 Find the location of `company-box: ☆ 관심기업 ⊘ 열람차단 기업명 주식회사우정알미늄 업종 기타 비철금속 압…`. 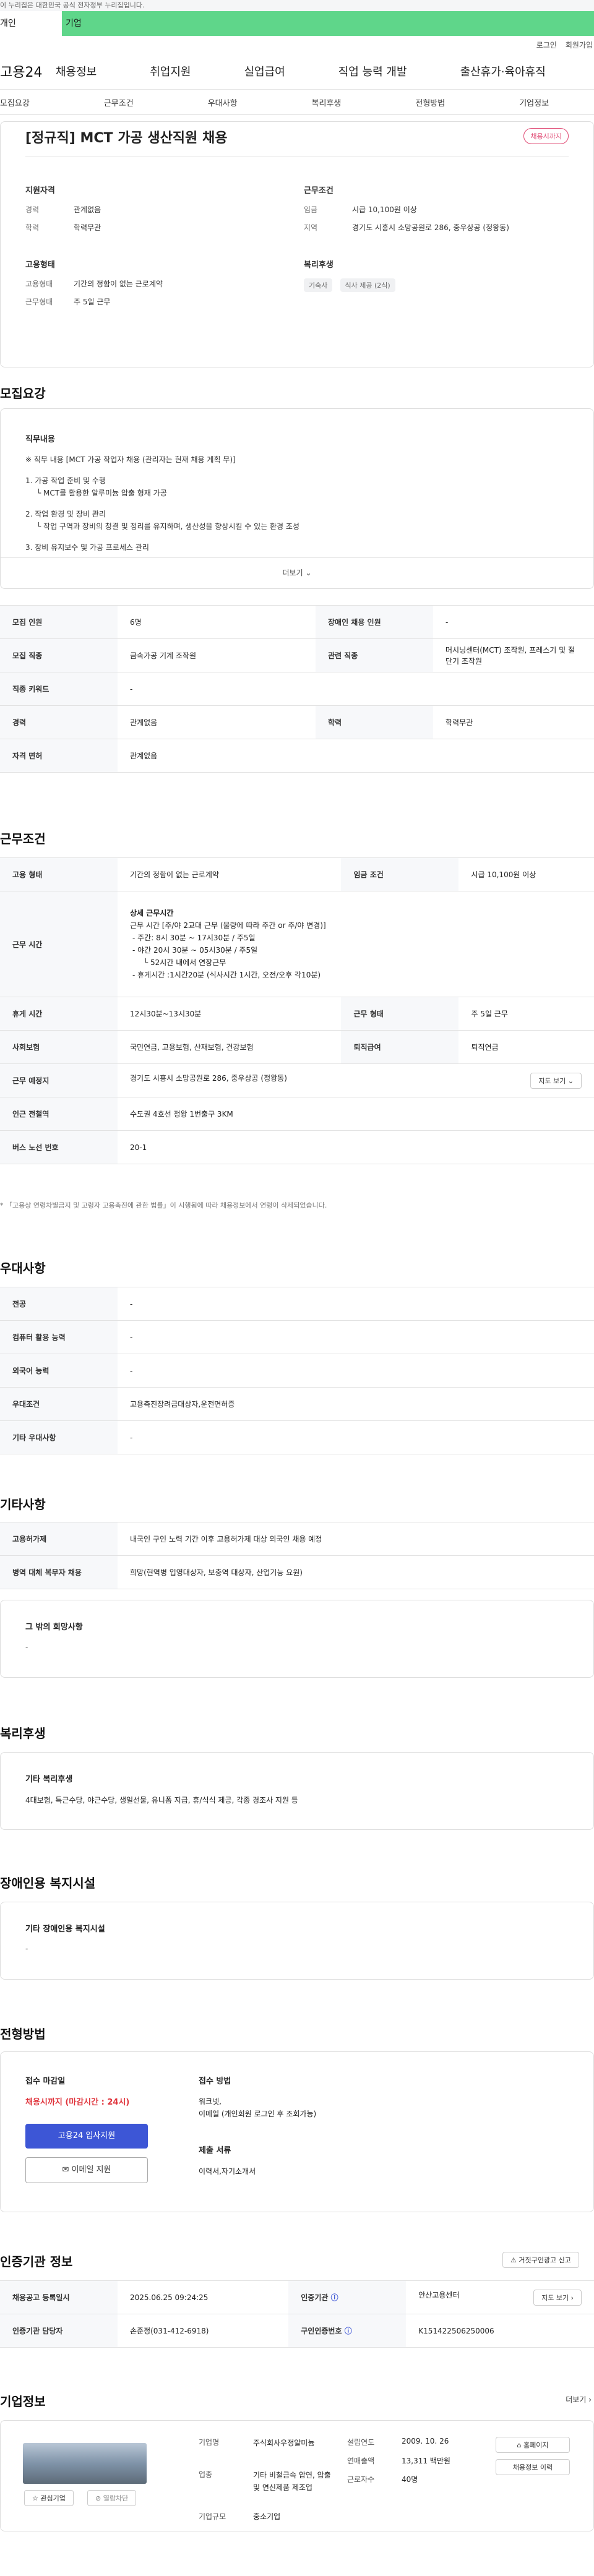

company-box: ☆ 관심기업 ⊘ 열람차단 기업명 주식회사우정알미늄 업종 기타 비철금속 압… is located at coordinates (297, 2475).